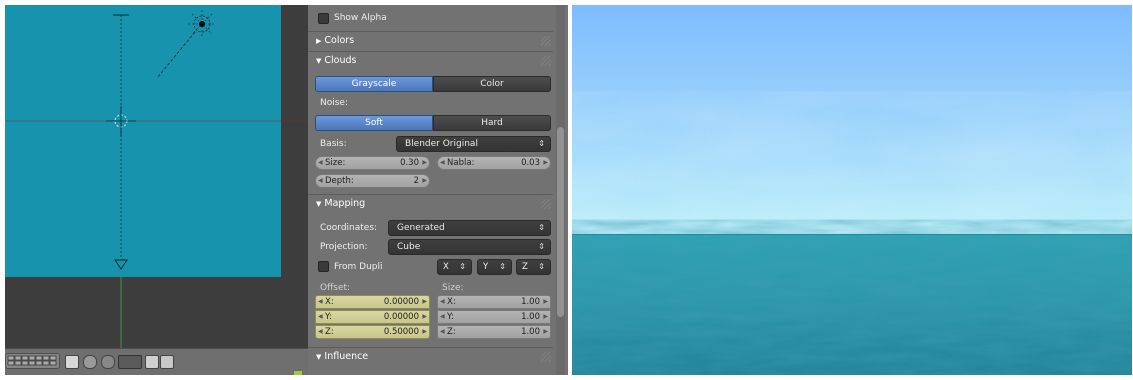 Image resolution: width=1133 pixels, height=380 pixels. Describe the element at coordinates (335, 163) in the screenshot. I see `size-label: Size:` at that location.